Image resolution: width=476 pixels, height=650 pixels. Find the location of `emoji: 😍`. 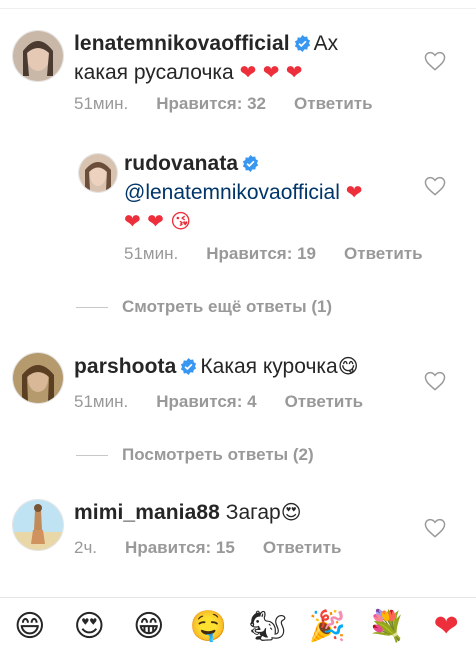

emoji: 😍 is located at coordinates (291, 512).